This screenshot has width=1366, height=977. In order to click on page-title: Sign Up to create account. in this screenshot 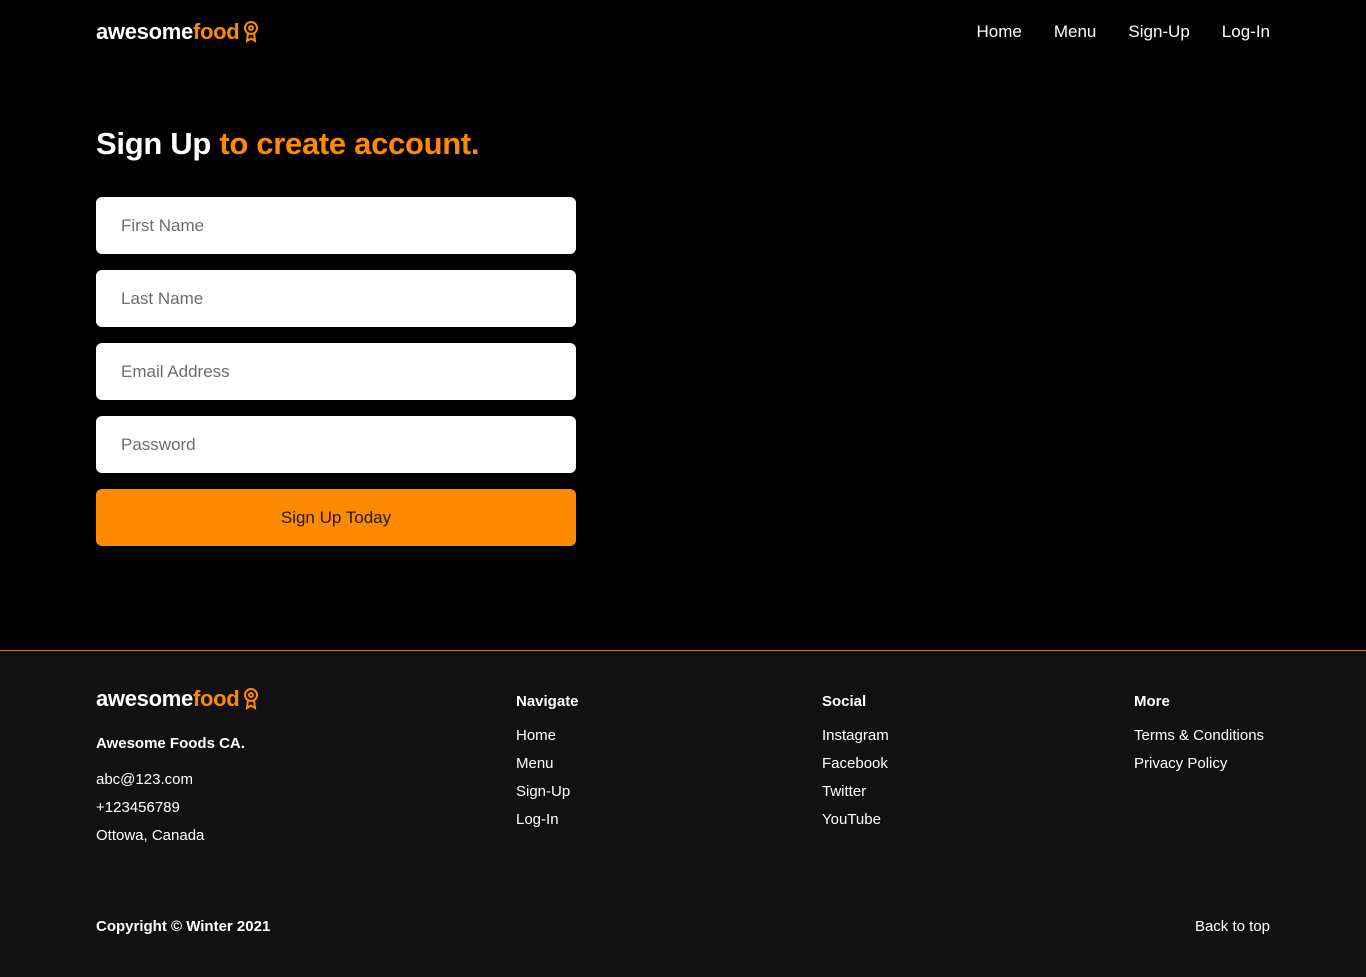, I will do `click(288, 144)`.